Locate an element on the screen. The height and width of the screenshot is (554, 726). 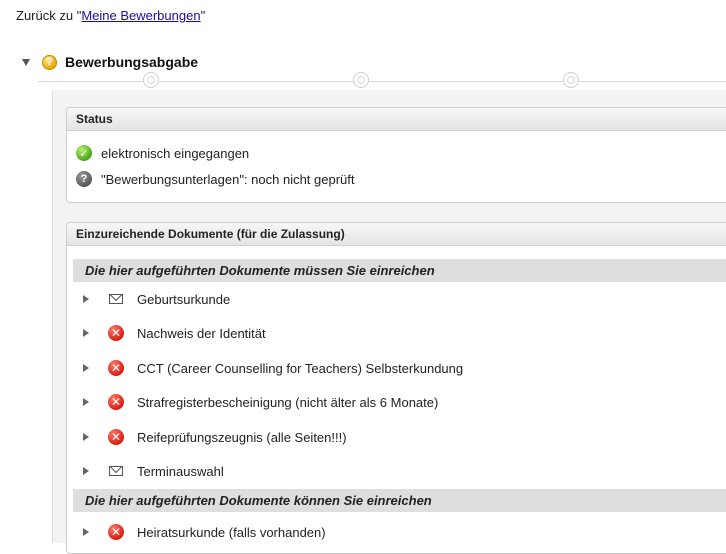
document-item-terminauswahl: Terminauswahl is located at coordinates (153, 471).